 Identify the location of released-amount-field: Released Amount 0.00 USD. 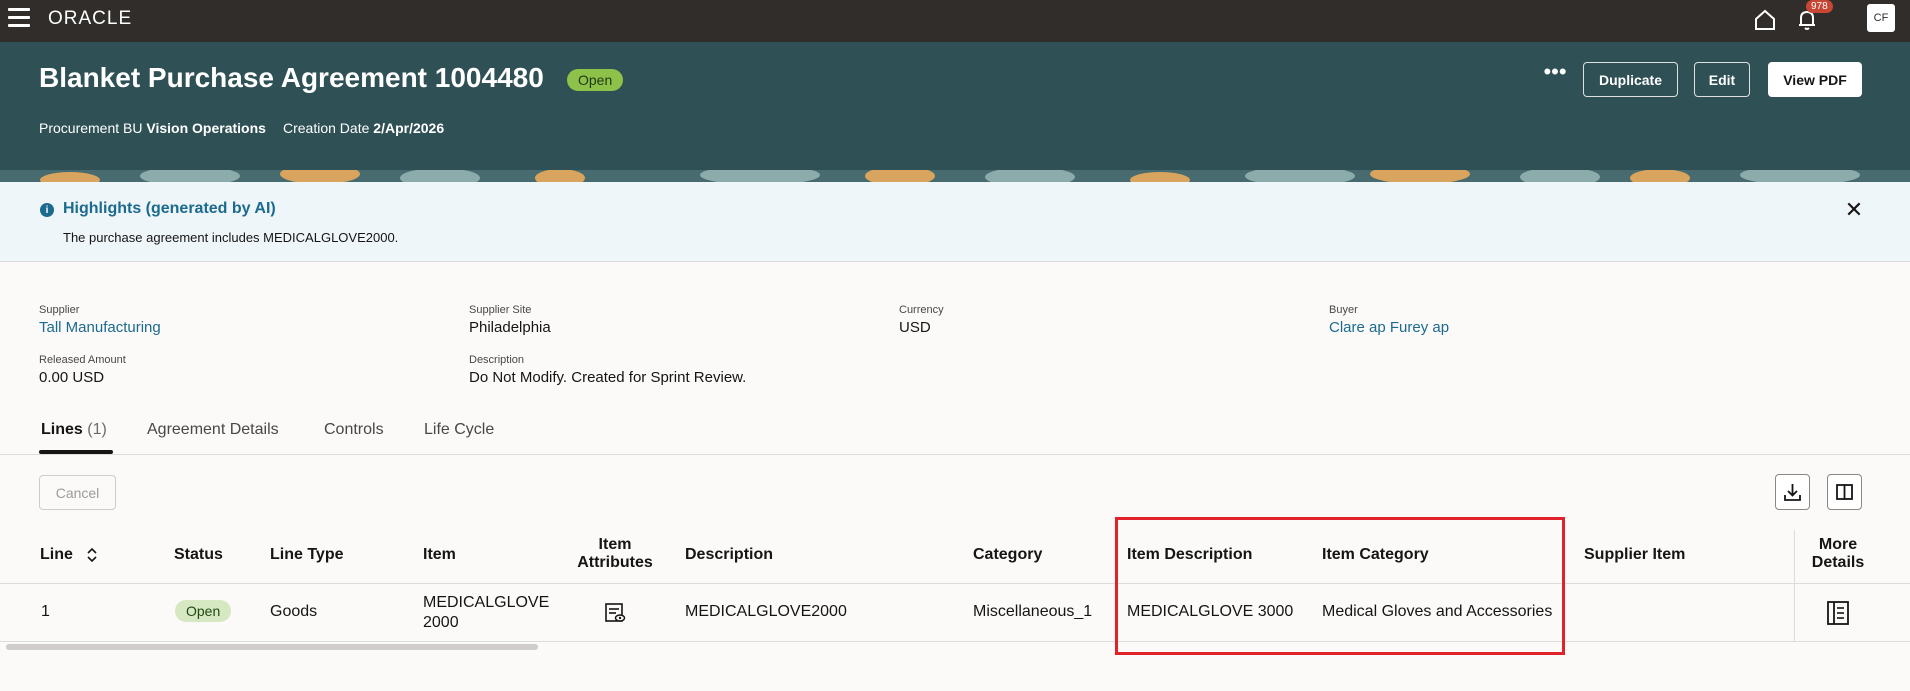
(82, 370).